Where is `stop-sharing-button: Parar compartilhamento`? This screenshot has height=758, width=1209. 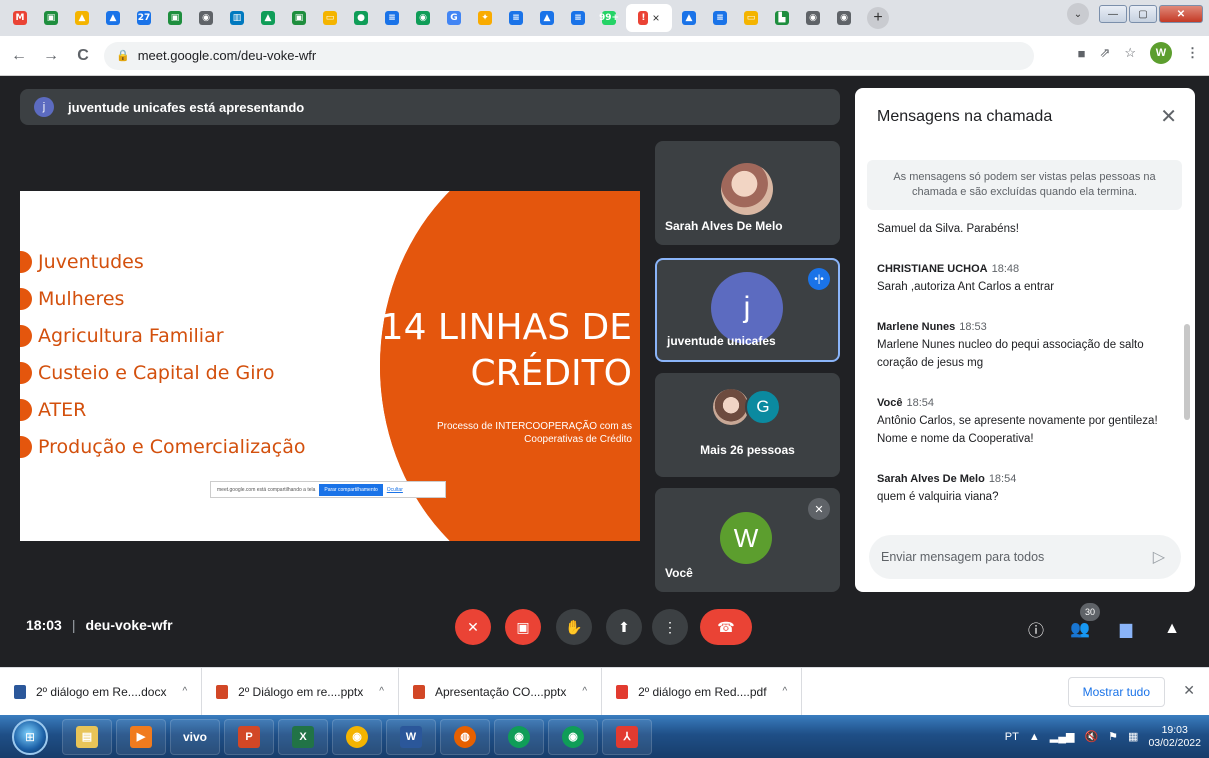
stop-sharing-button: Parar compartilhamento is located at coordinates (351, 489).